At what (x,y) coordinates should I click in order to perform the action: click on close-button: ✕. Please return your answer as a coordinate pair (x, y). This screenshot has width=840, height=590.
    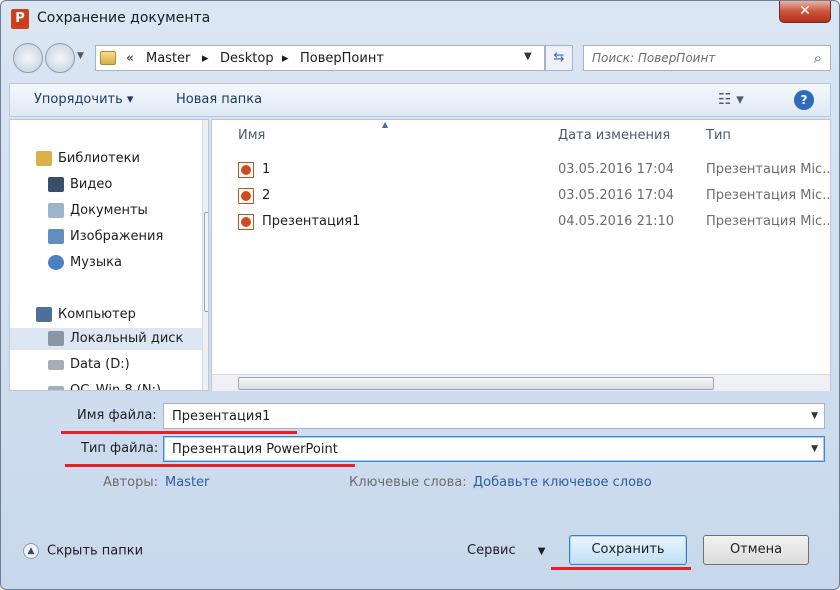
    Looking at the image, I should click on (805, 12).